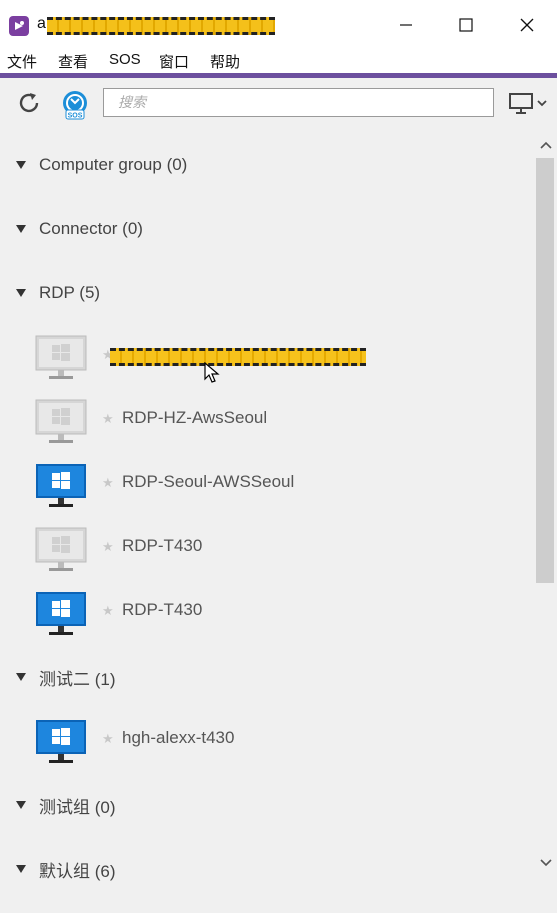 The width and height of the screenshot is (557, 913). I want to click on device-name: RDP-Seoul-AWSSeoul, so click(208, 481).